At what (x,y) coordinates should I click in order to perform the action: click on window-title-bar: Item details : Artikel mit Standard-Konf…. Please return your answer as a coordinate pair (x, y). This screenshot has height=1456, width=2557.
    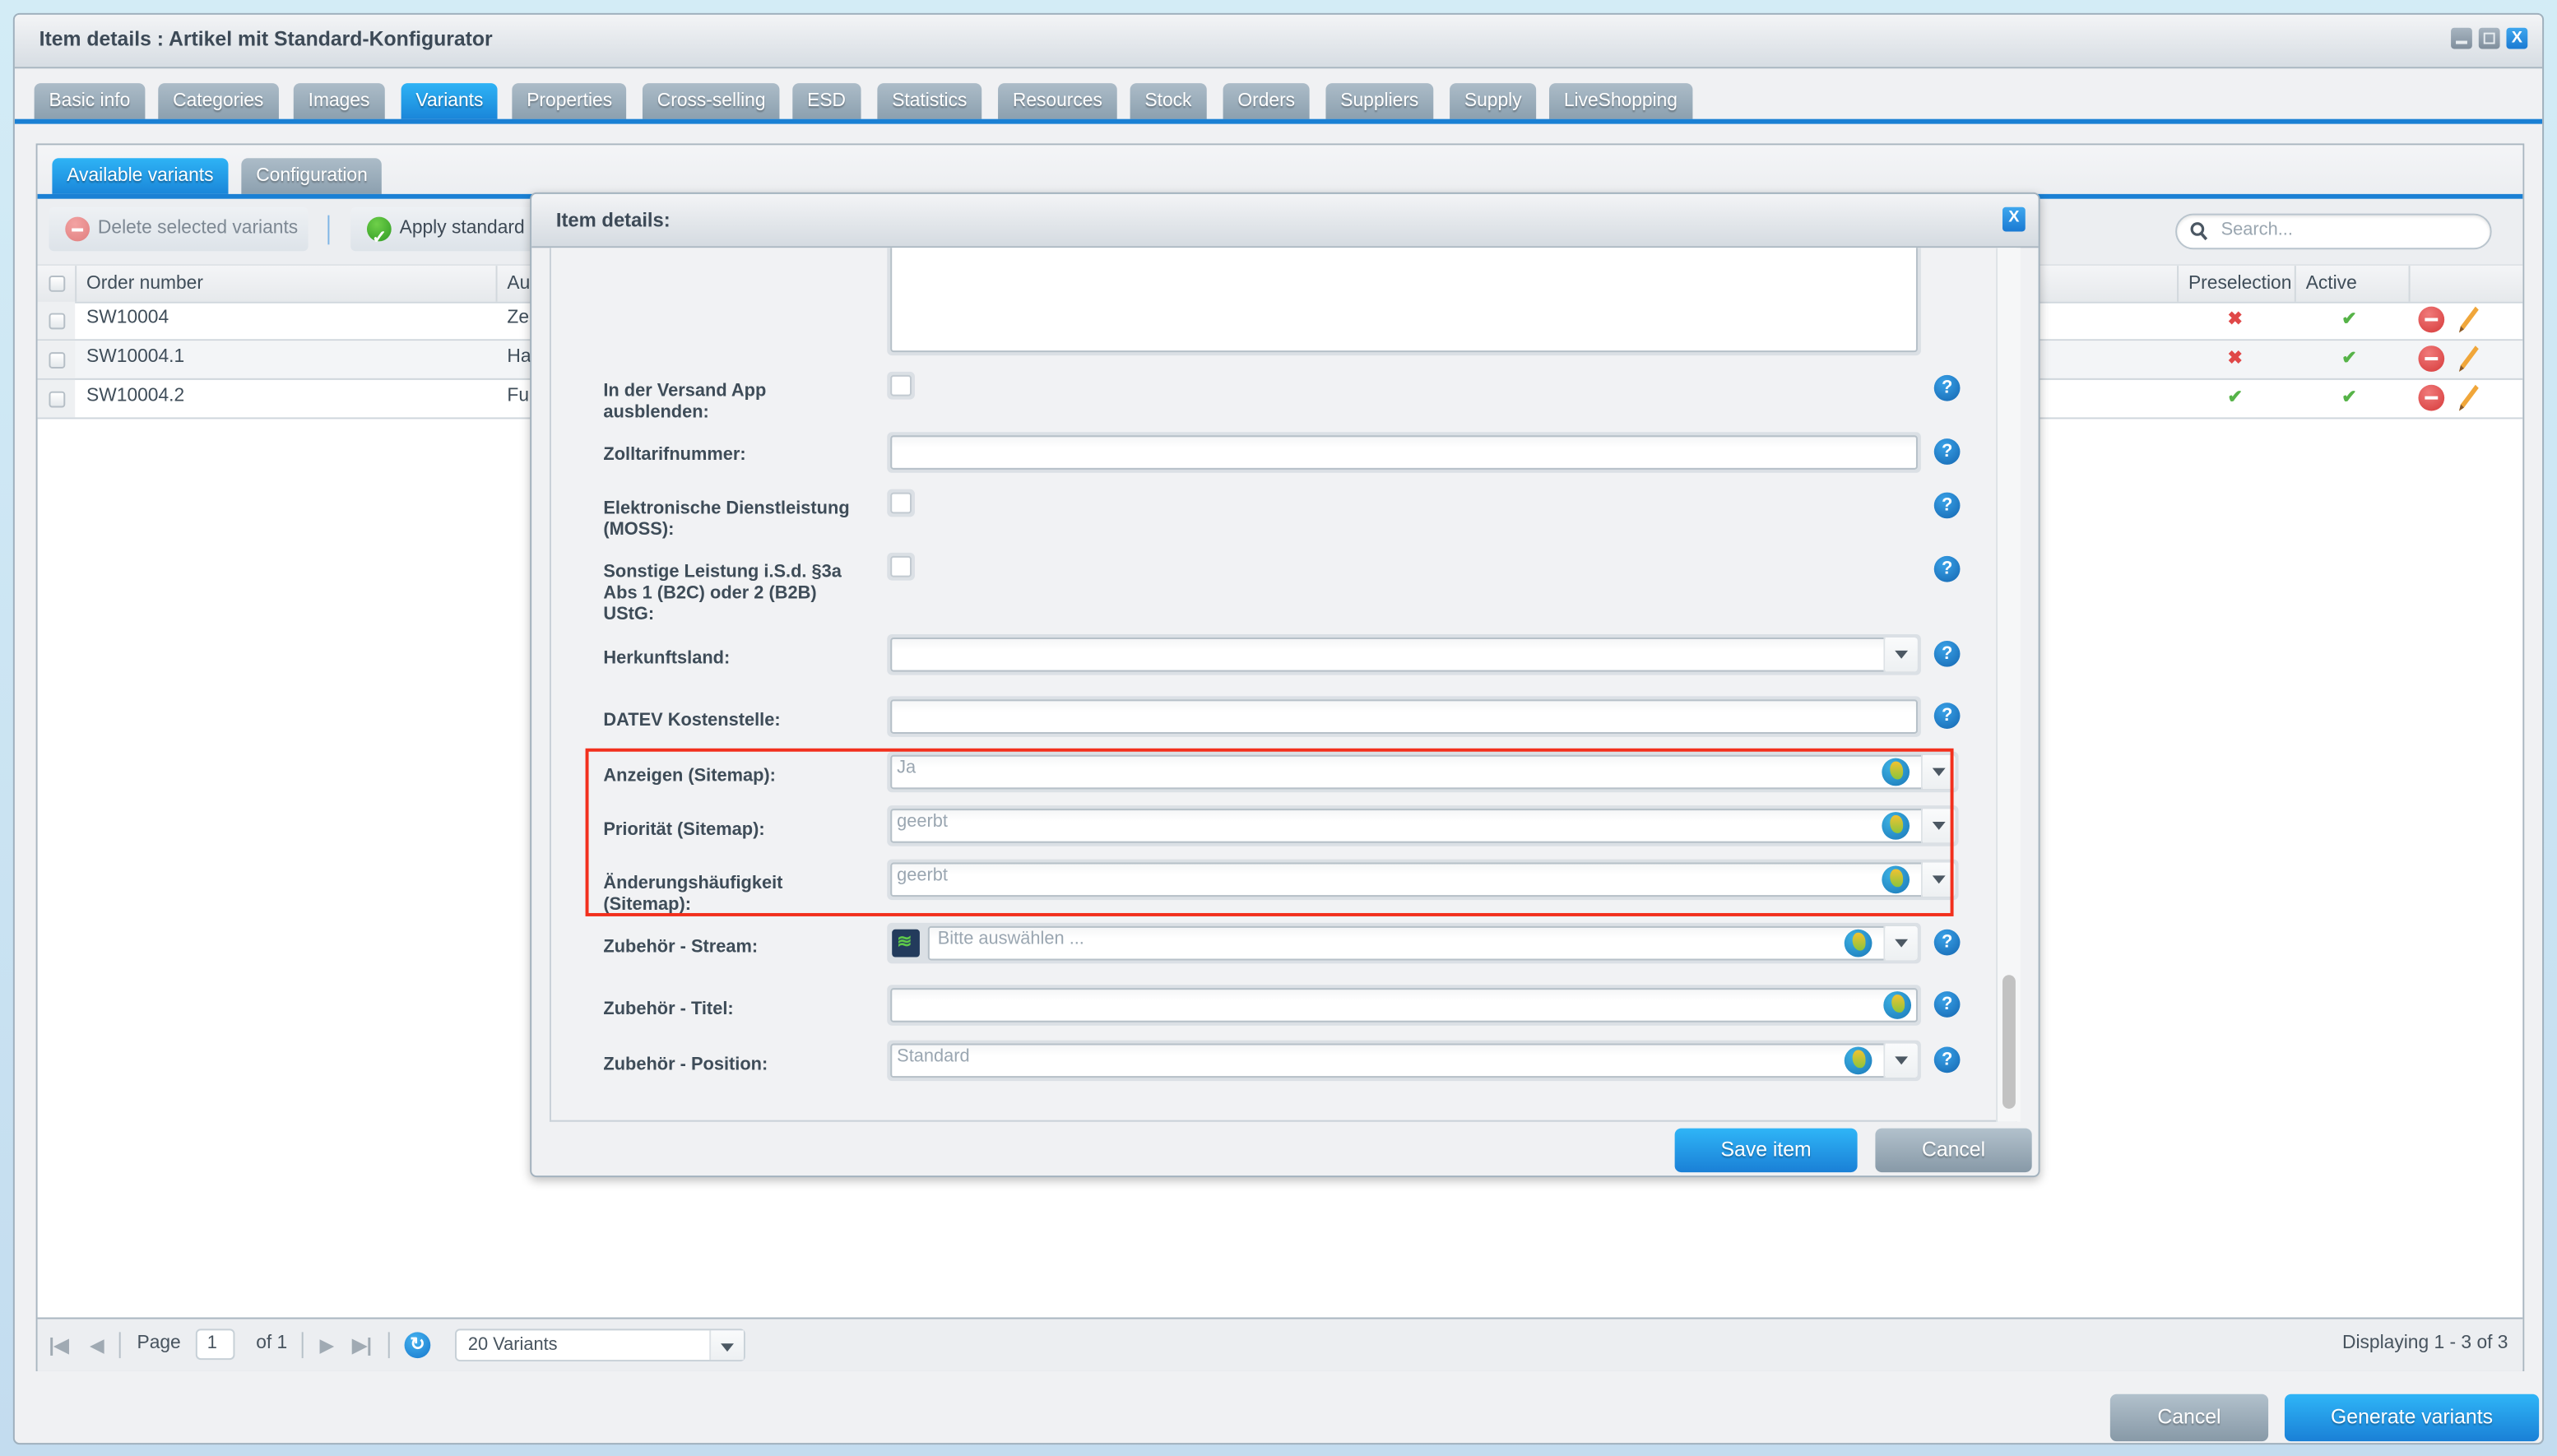
    Looking at the image, I should click on (1278, 41).